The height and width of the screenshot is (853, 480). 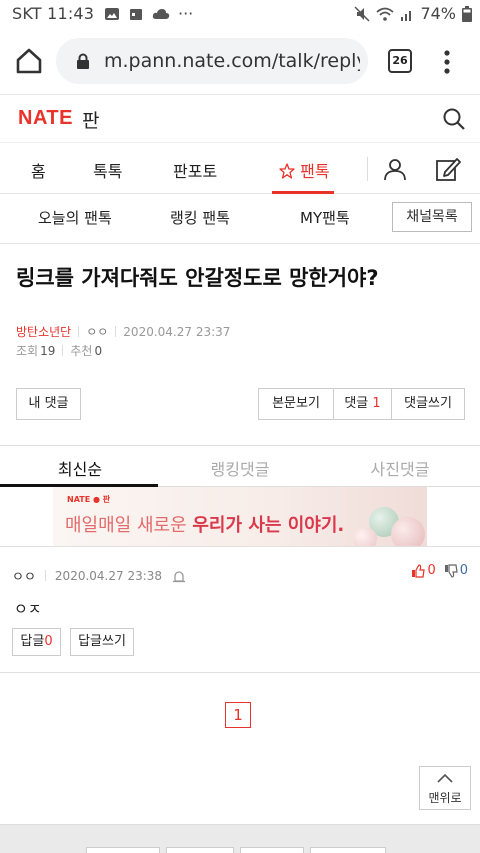 I want to click on pagination-current: 1, so click(x=238, y=715).